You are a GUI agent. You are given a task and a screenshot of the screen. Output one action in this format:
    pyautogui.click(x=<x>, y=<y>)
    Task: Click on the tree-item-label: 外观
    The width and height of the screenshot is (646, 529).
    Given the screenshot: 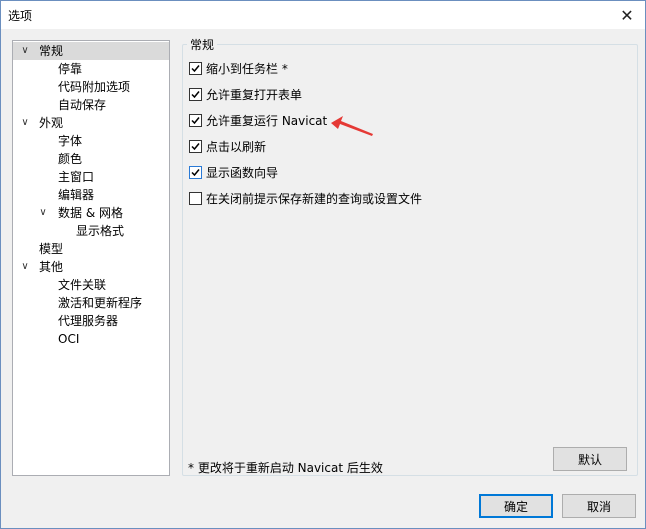 What is the action you would take?
    pyautogui.click(x=51, y=123)
    